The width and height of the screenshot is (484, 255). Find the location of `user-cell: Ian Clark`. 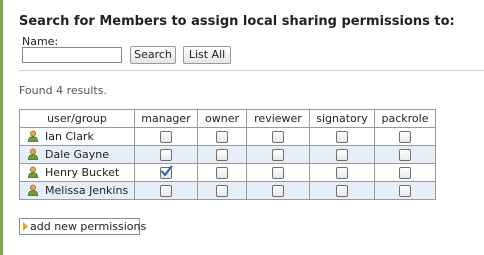

user-cell: Ian Clark is located at coordinates (77, 136).